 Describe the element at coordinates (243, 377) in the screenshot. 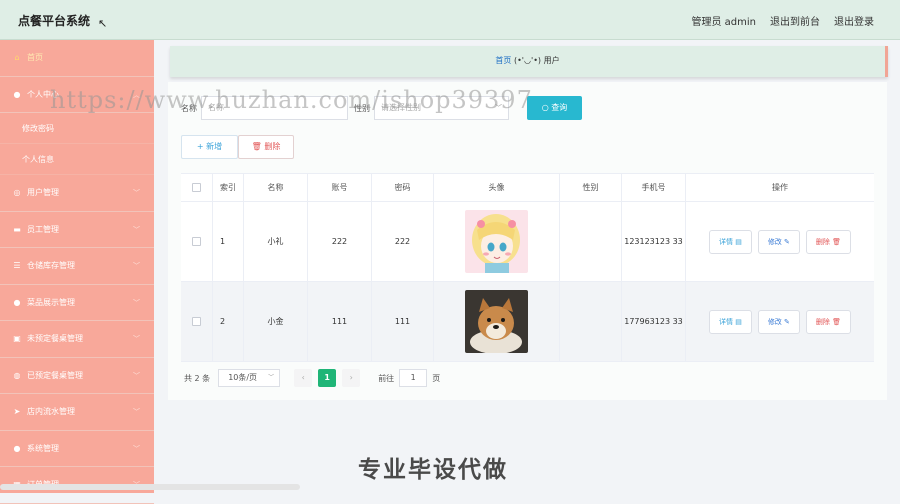

I see `page-size-value: 10条/页` at that location.